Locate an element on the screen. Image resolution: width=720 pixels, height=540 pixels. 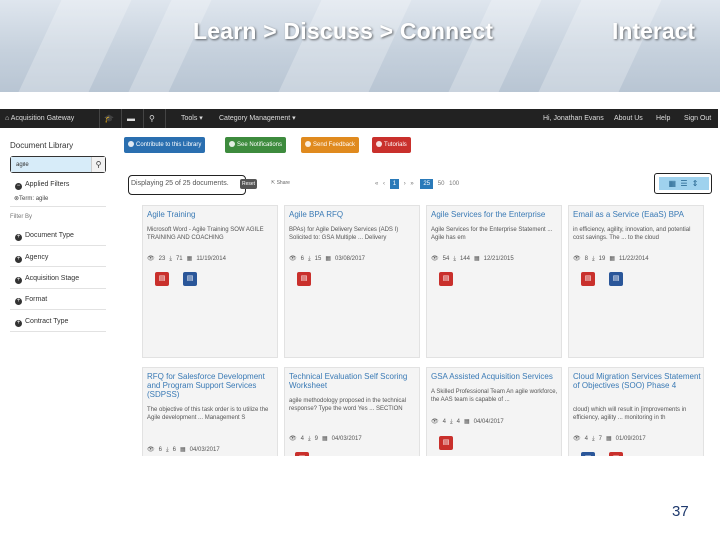
filter-format: + Format is located at coordinates (31, 300).